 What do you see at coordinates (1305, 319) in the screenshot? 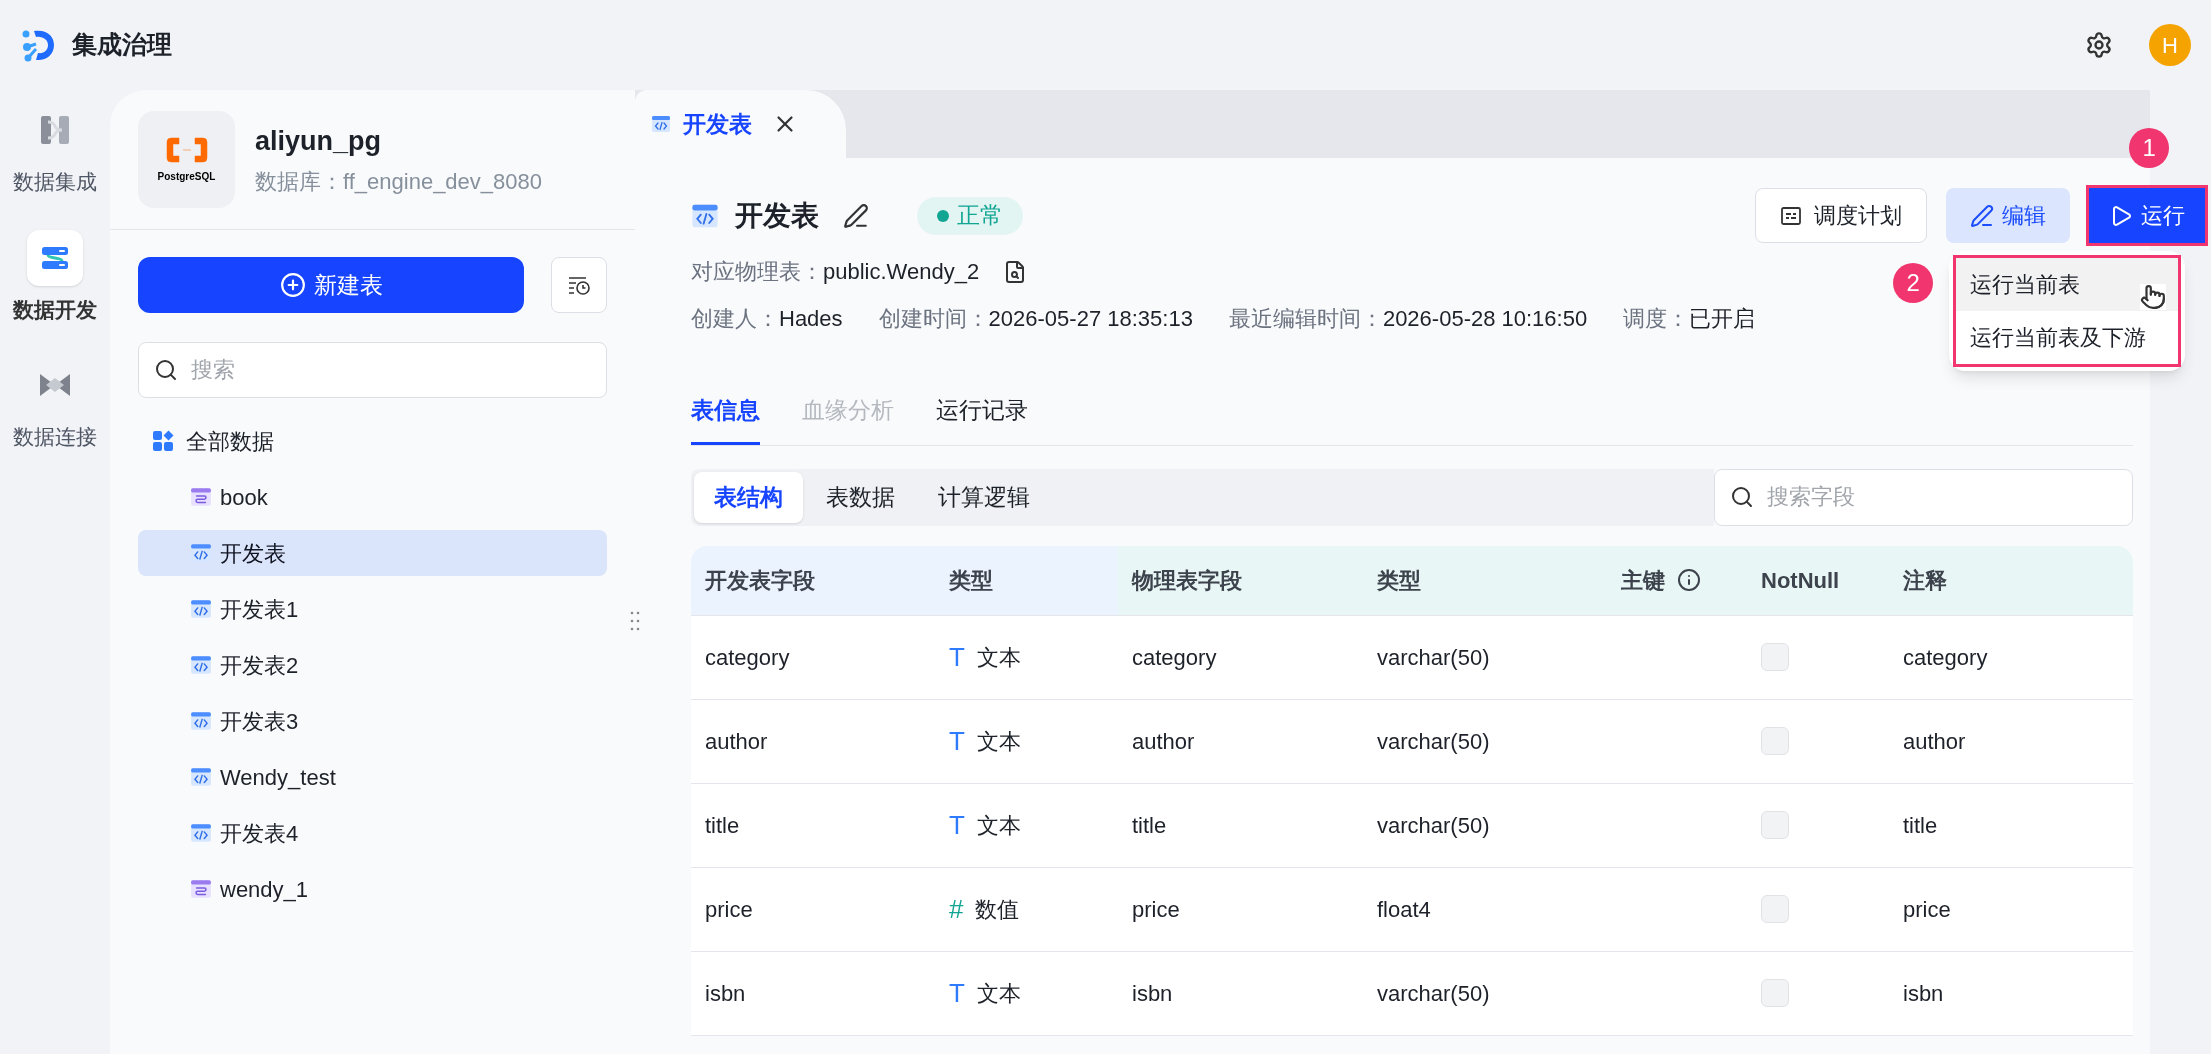
I see `meta-label: 最近编辑时间：` at bounding box center [1305, 319].